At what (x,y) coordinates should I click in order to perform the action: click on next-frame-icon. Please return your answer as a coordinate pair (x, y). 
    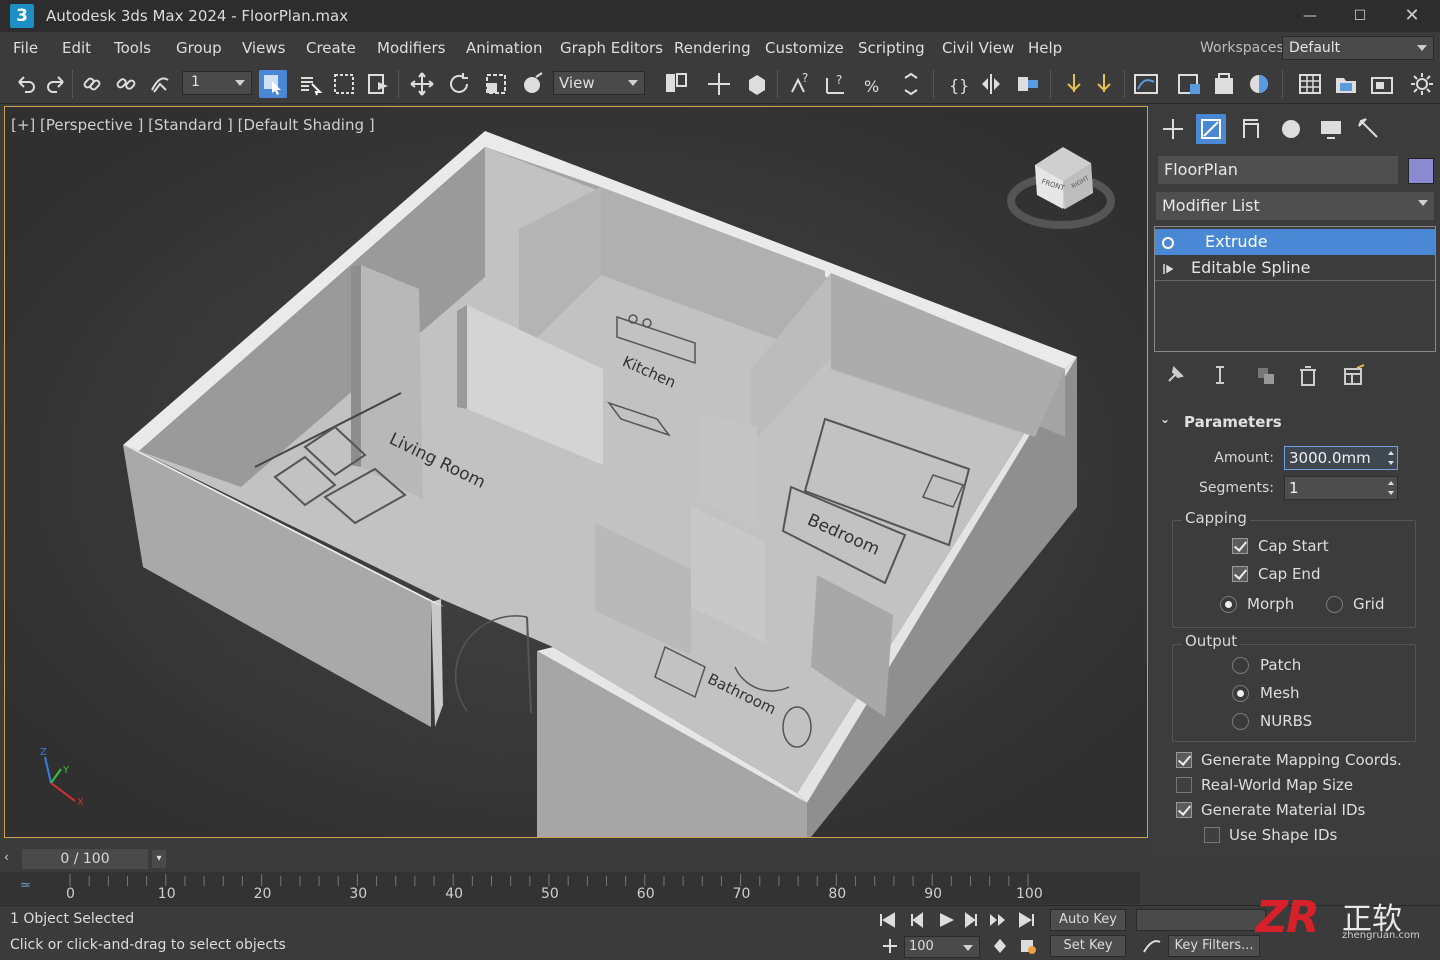
    Looking at the image, I should click on (972, 920).